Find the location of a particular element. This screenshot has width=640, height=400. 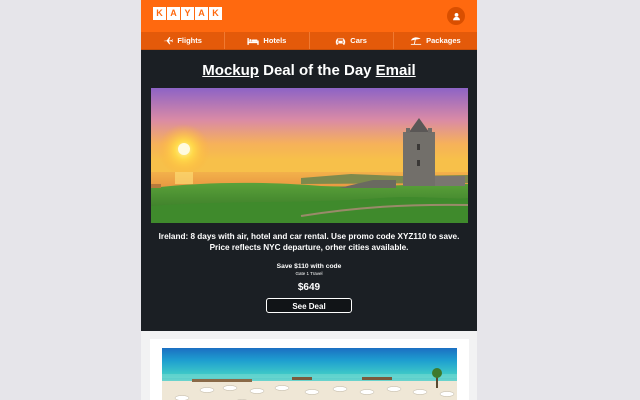

bed-icon is located at coordinates (253, 41).